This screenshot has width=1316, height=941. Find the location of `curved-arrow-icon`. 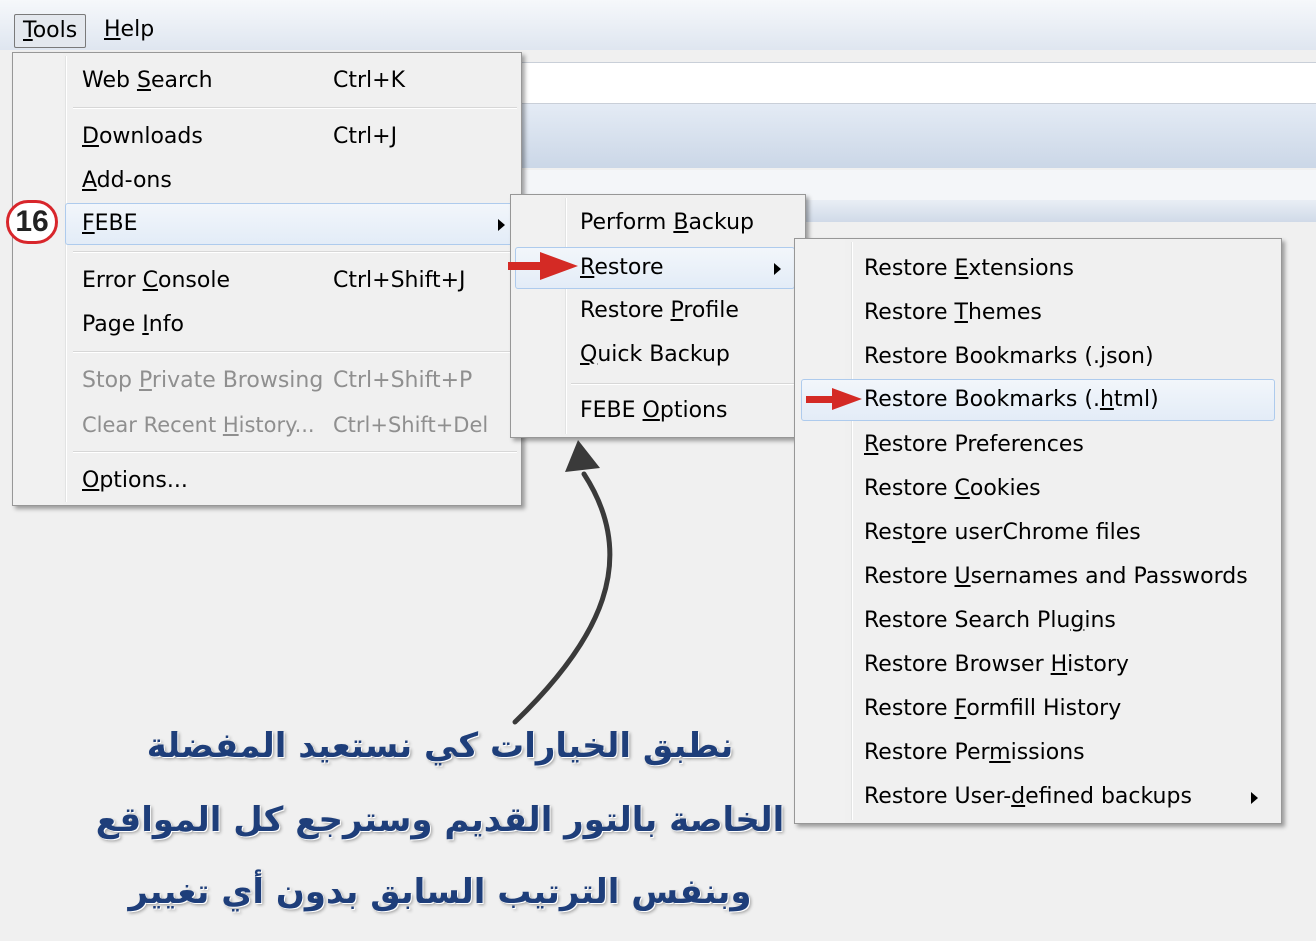

curved-arrow-icon is located at coordinates (562, 582).